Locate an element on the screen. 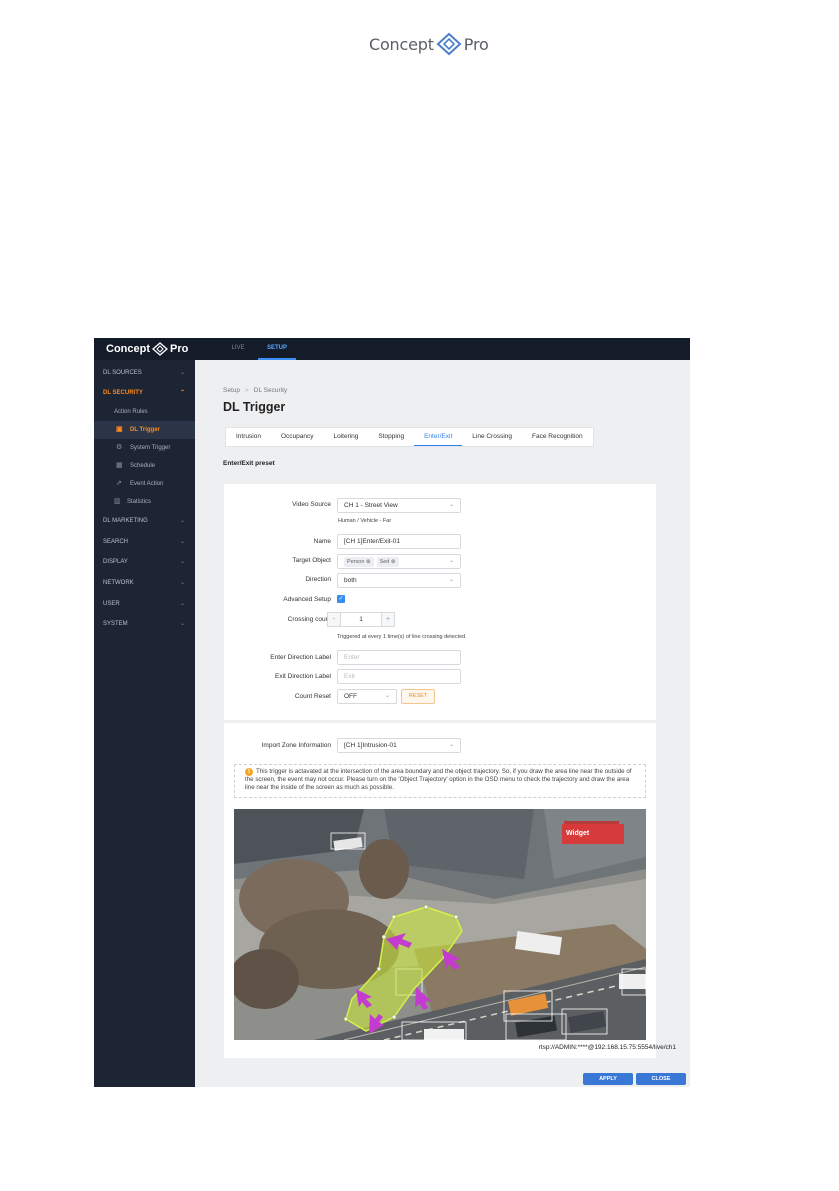  camera-view: Widget is located at coordinates (440, 924).